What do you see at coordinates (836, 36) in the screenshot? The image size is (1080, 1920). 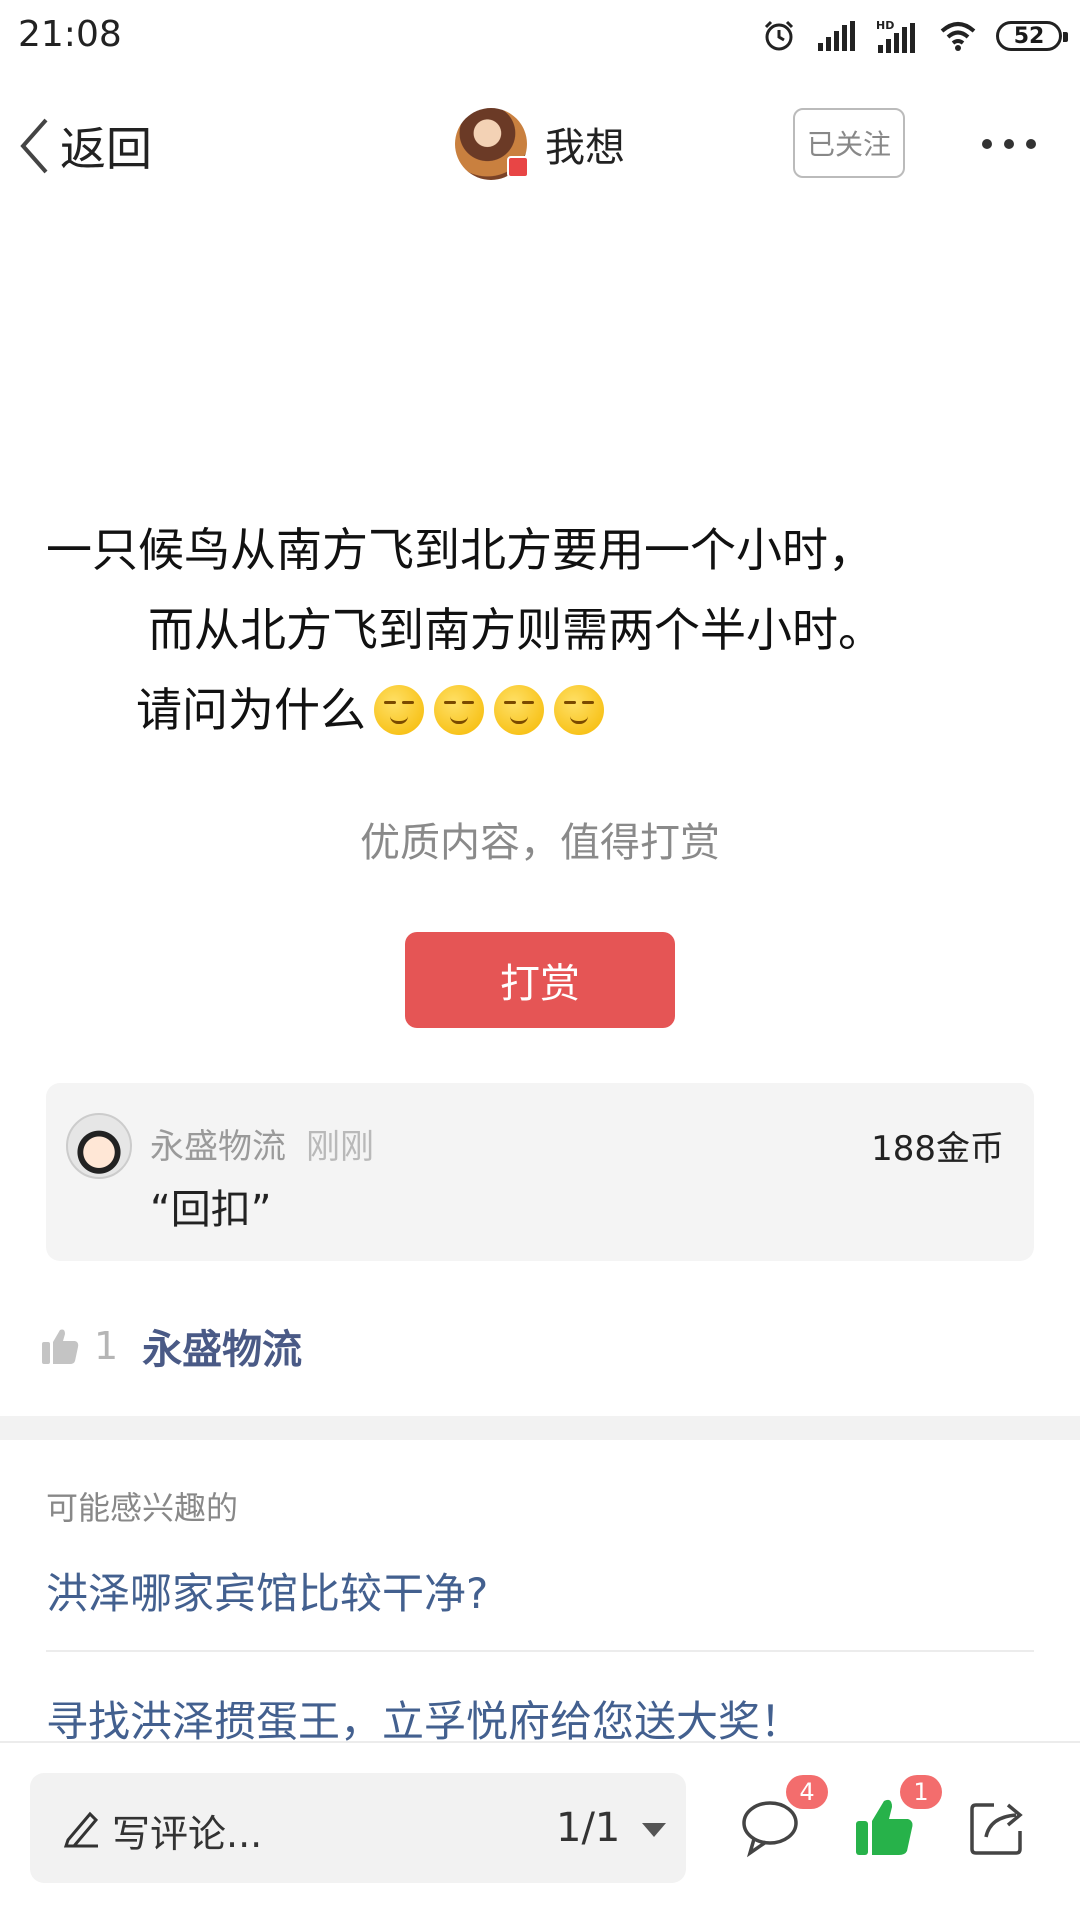 I see `signal-icon` at bounding box center [836, 36].